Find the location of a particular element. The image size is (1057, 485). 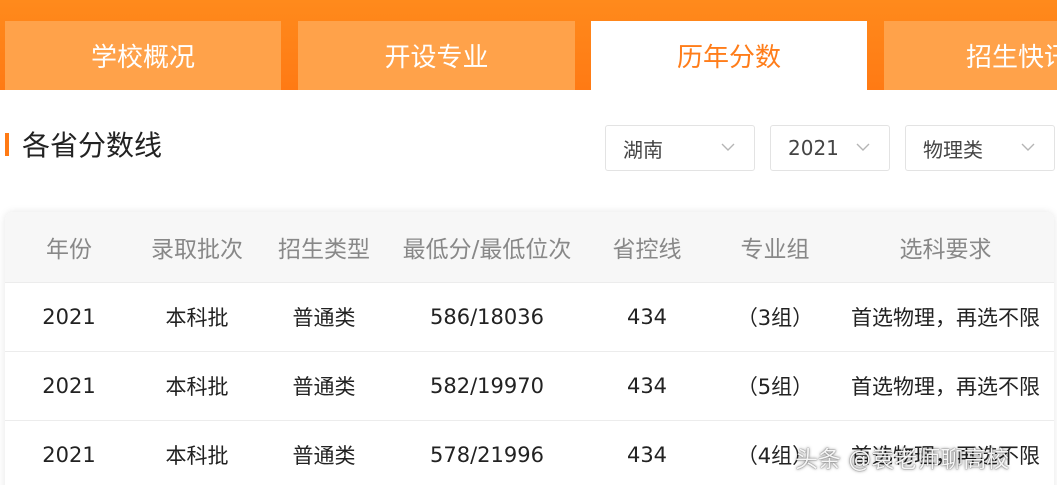

subject-type-select-value: 物理类 is located at coordinates (953, 149).